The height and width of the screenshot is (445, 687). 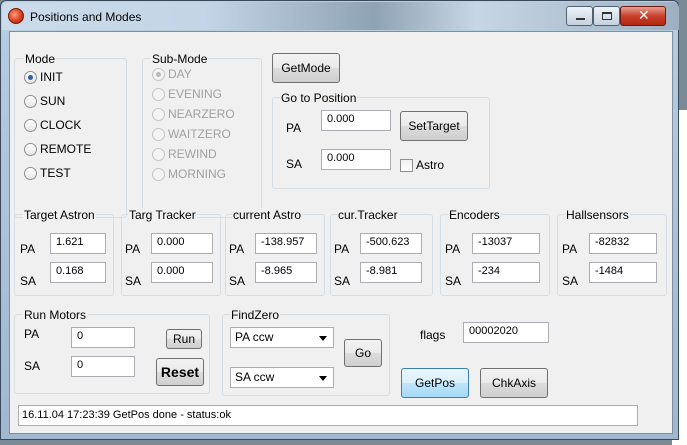 What do you see at coordinates (368, 215) in the screenshot?
I see `panel-cur-tracker-label: cur.Tracker` at bounding box center [368, 215].